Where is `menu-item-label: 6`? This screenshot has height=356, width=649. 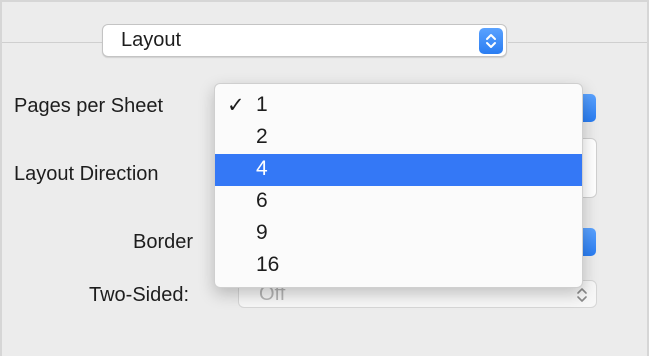 menu-item-label: 6 is located at coordinates (262, 200).